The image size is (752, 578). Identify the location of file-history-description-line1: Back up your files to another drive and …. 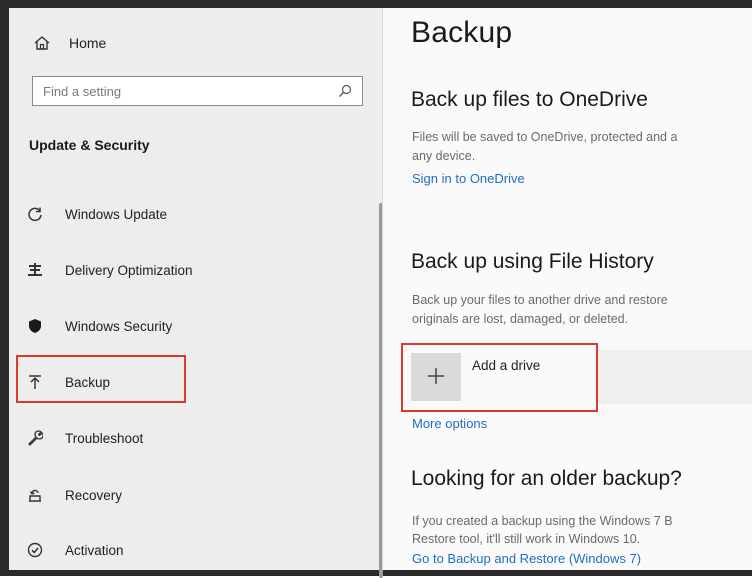
(540, 300).